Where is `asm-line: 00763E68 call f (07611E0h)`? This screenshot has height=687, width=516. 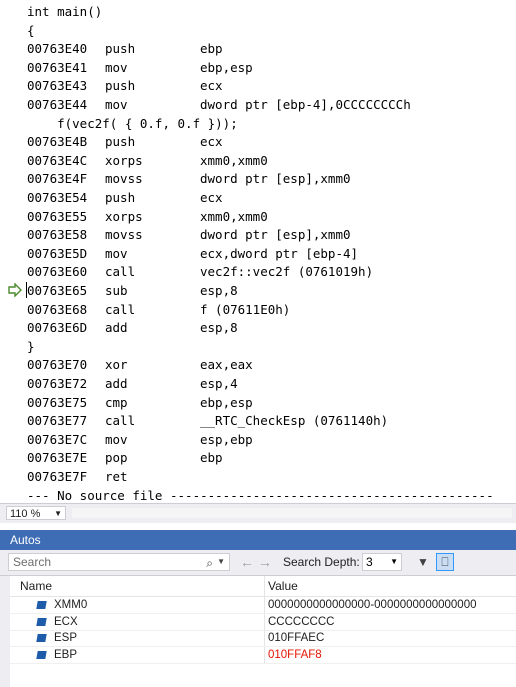
asm-line: 00763E68 call f (07611E0h) is located at coordinates (158, 309).